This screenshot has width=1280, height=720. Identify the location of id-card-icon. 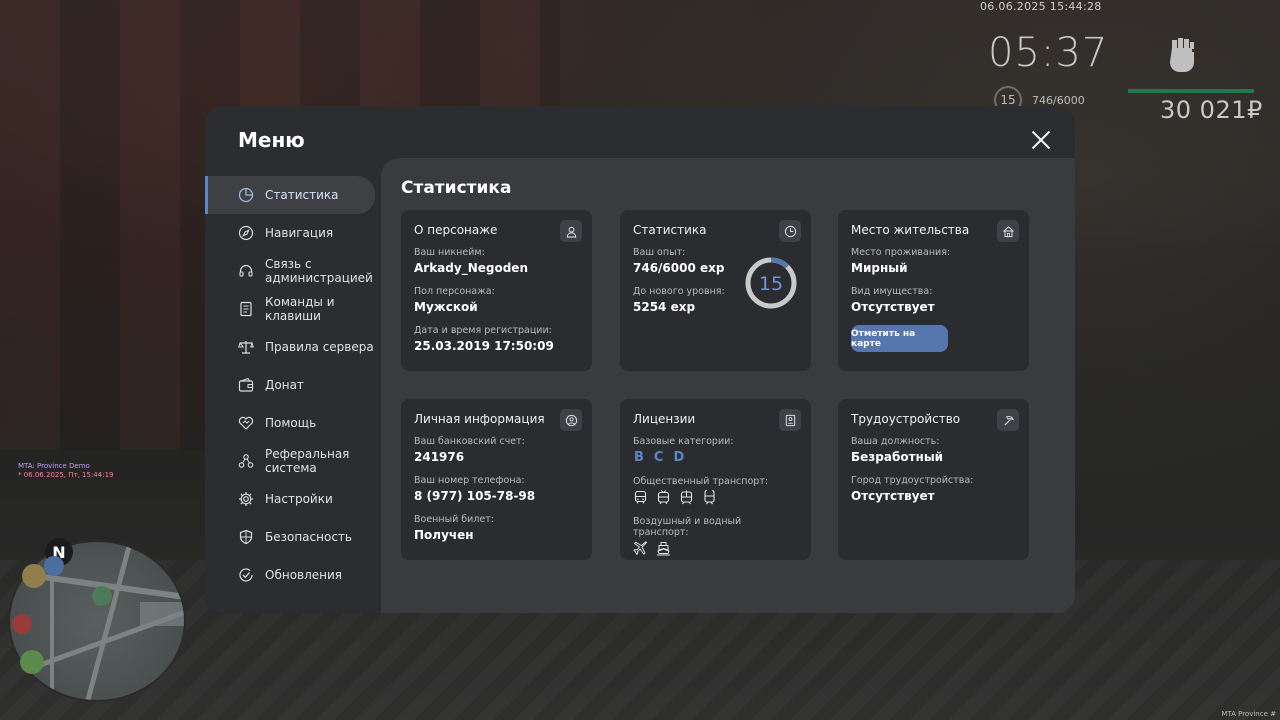
(790, 420).